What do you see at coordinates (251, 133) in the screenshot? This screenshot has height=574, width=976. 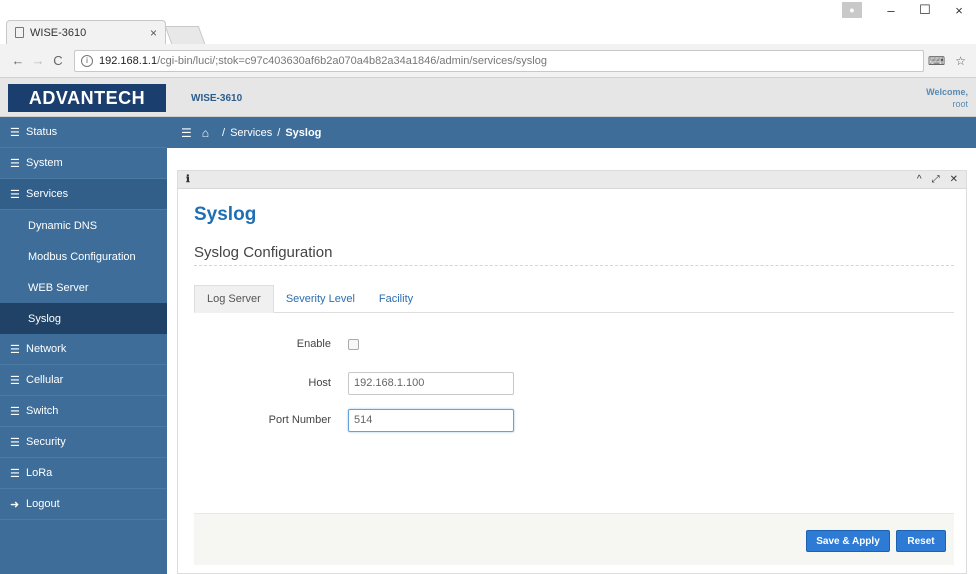 I see `breadcrumb-services: Services` at bounding box center [251, 133].